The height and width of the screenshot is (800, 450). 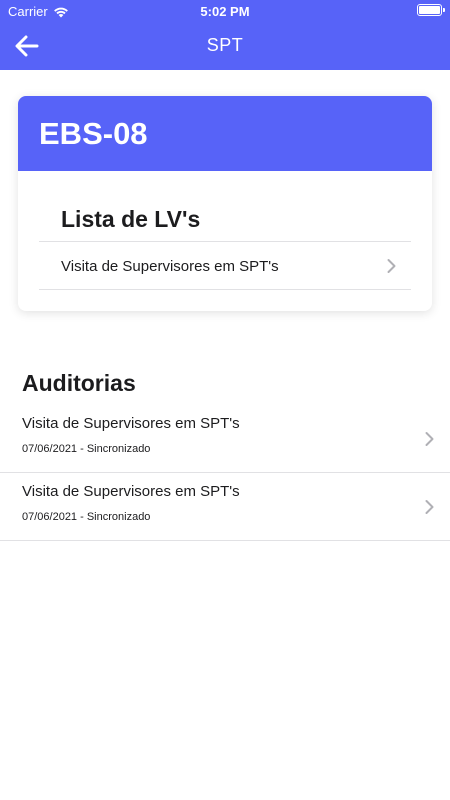 What do you see at coordinates (225, 133) in the screenshot?
I see `station-code: EBS-08` at bounding box center [225, 133].